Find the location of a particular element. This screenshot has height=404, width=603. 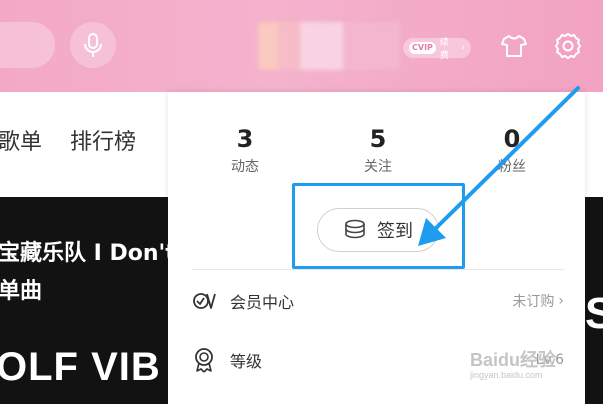

skin-button is located at coordinates (514, 46).